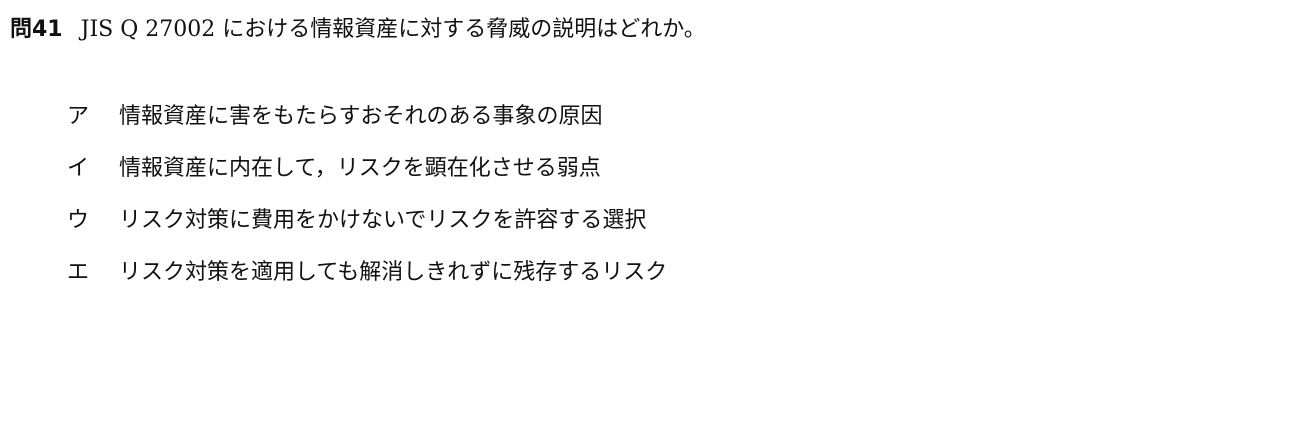  I want to click on choice-e: エ リスク対策を適用しても解消しきれずに残存するリスク, so click(367, 273).